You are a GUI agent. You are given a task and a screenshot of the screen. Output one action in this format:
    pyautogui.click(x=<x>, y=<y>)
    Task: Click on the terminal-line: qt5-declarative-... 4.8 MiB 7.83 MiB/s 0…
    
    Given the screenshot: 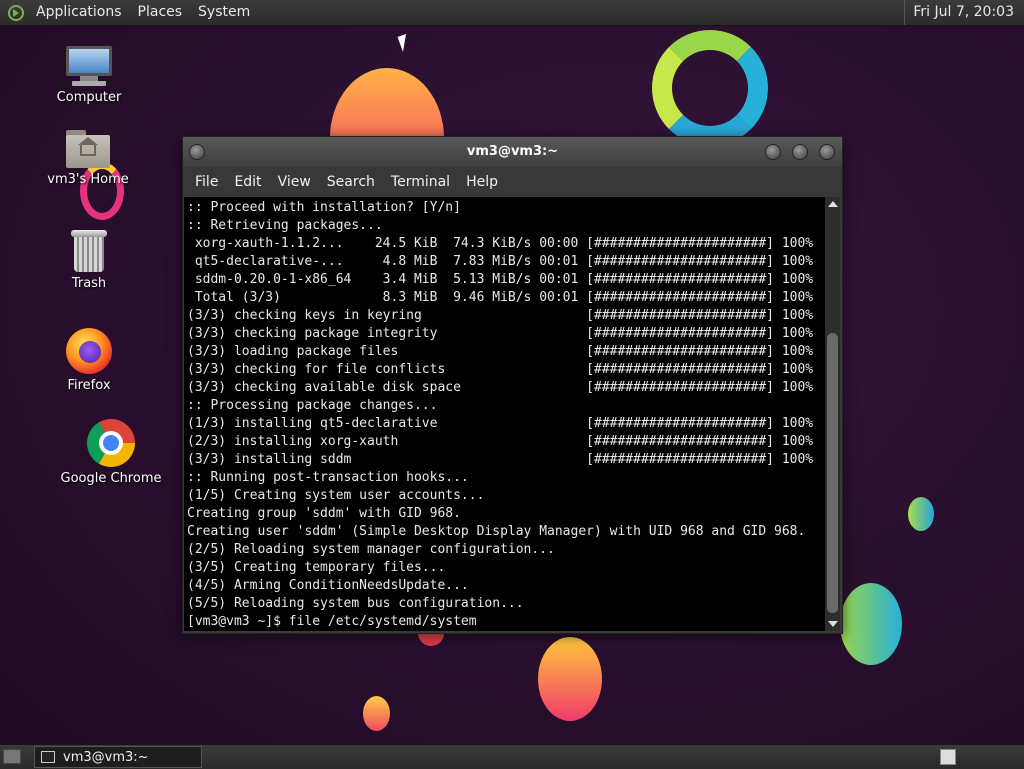 What is the action you would take?
    pyautogui.click(x=500, y=261)
    